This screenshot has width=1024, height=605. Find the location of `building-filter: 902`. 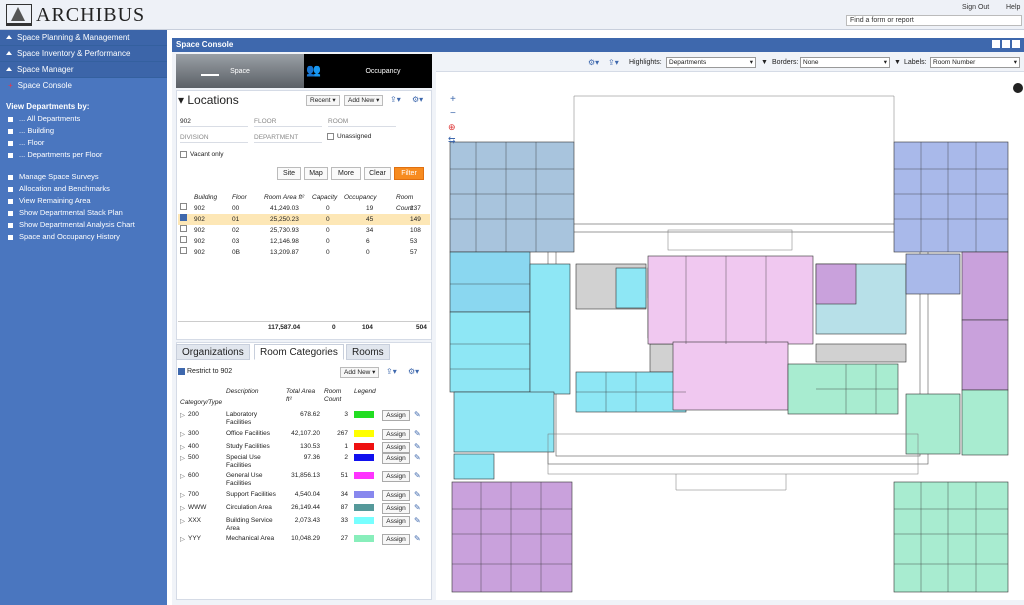

building-filter: 902 is located at coordinates (214, 121).